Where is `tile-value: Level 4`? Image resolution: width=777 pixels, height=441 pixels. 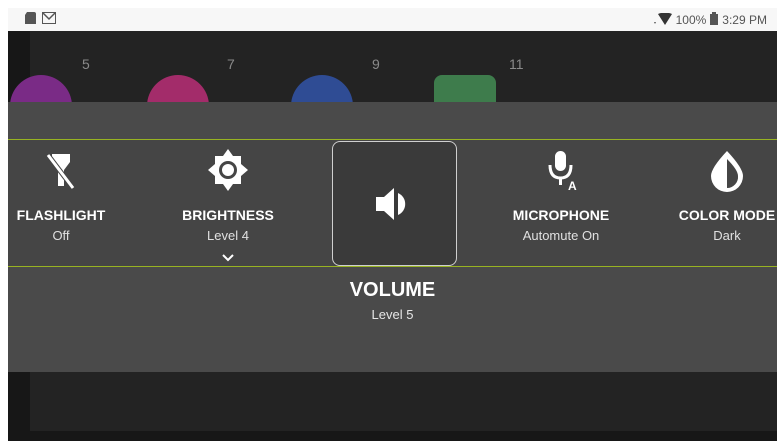
tile-value: Level 4 is located at coordinates (228, 235).